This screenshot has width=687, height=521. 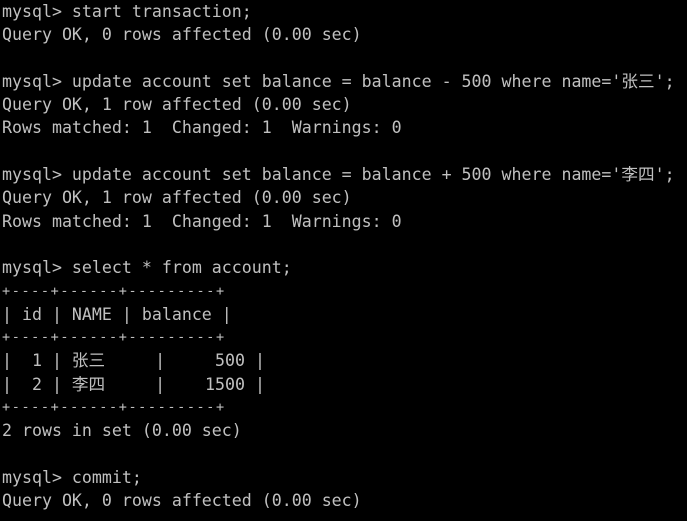 I want to click on terminal-line: mysql> start transaction;, so click(x=127, y=11).